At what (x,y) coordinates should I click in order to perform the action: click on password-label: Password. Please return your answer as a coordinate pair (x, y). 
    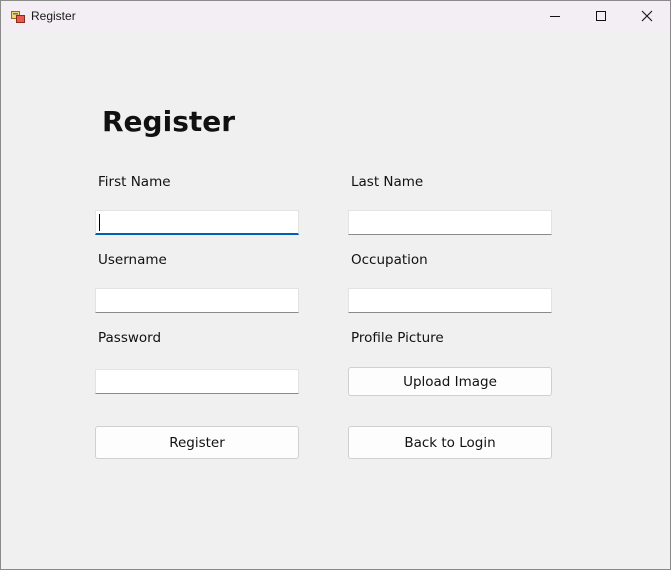
    Looking at the image, I should click on (130, 338).